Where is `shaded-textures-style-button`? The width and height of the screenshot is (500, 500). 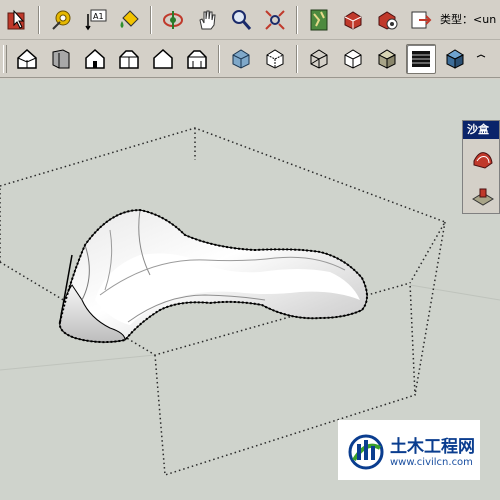
shaded-textures-style-button is located at coordinates (421, 58).